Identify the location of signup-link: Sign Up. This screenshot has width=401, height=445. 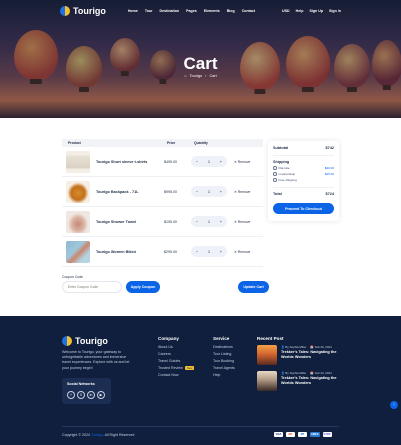
(316, 11).